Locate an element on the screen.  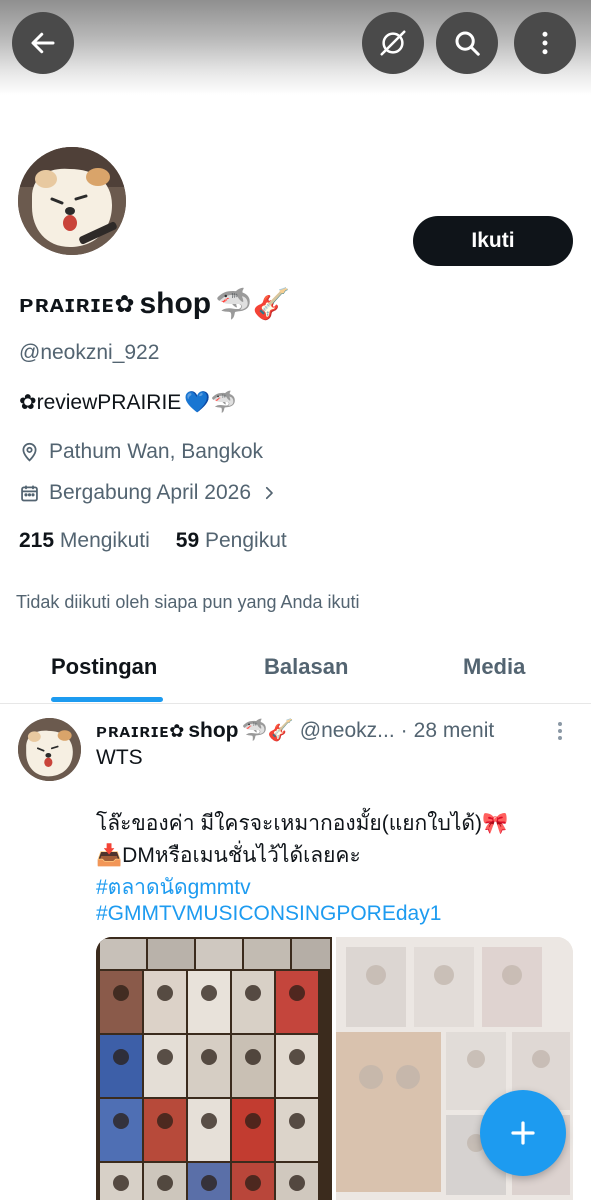
plus-icon is located at coordinates (523, 1133).